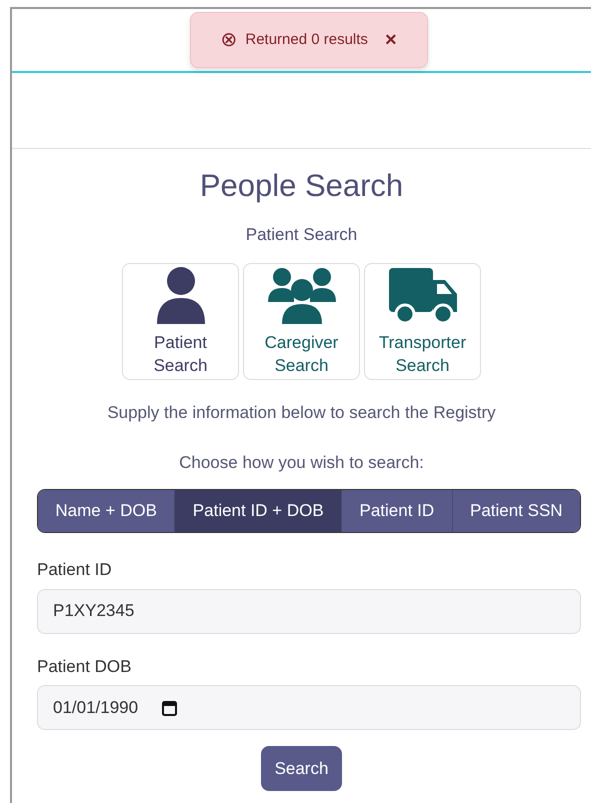 This screenshot has width=591, height=803. I want to click on close-button: ×, so click(391, 40).